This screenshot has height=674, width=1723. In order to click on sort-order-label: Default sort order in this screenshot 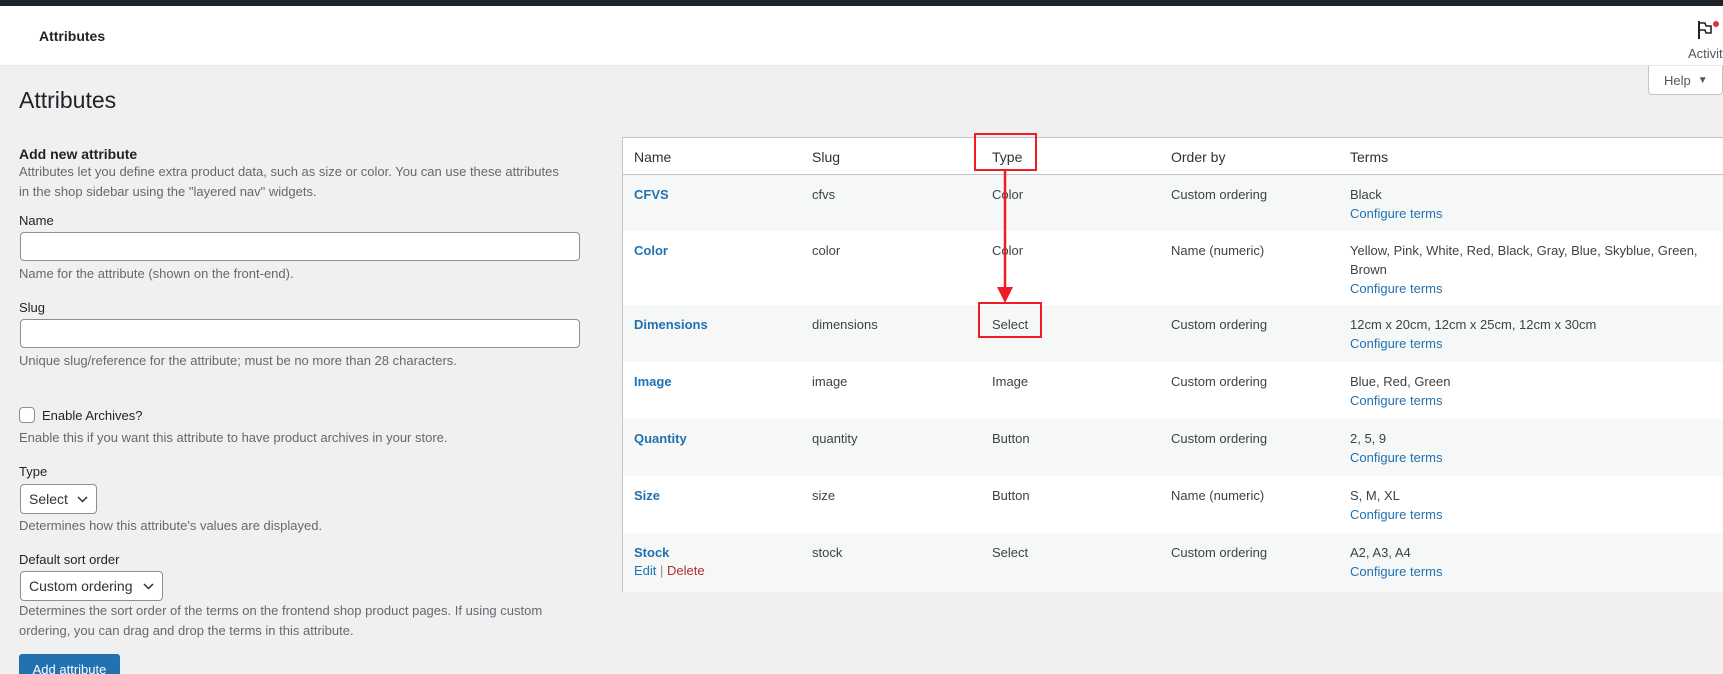, I will do `click(69, 559)`.